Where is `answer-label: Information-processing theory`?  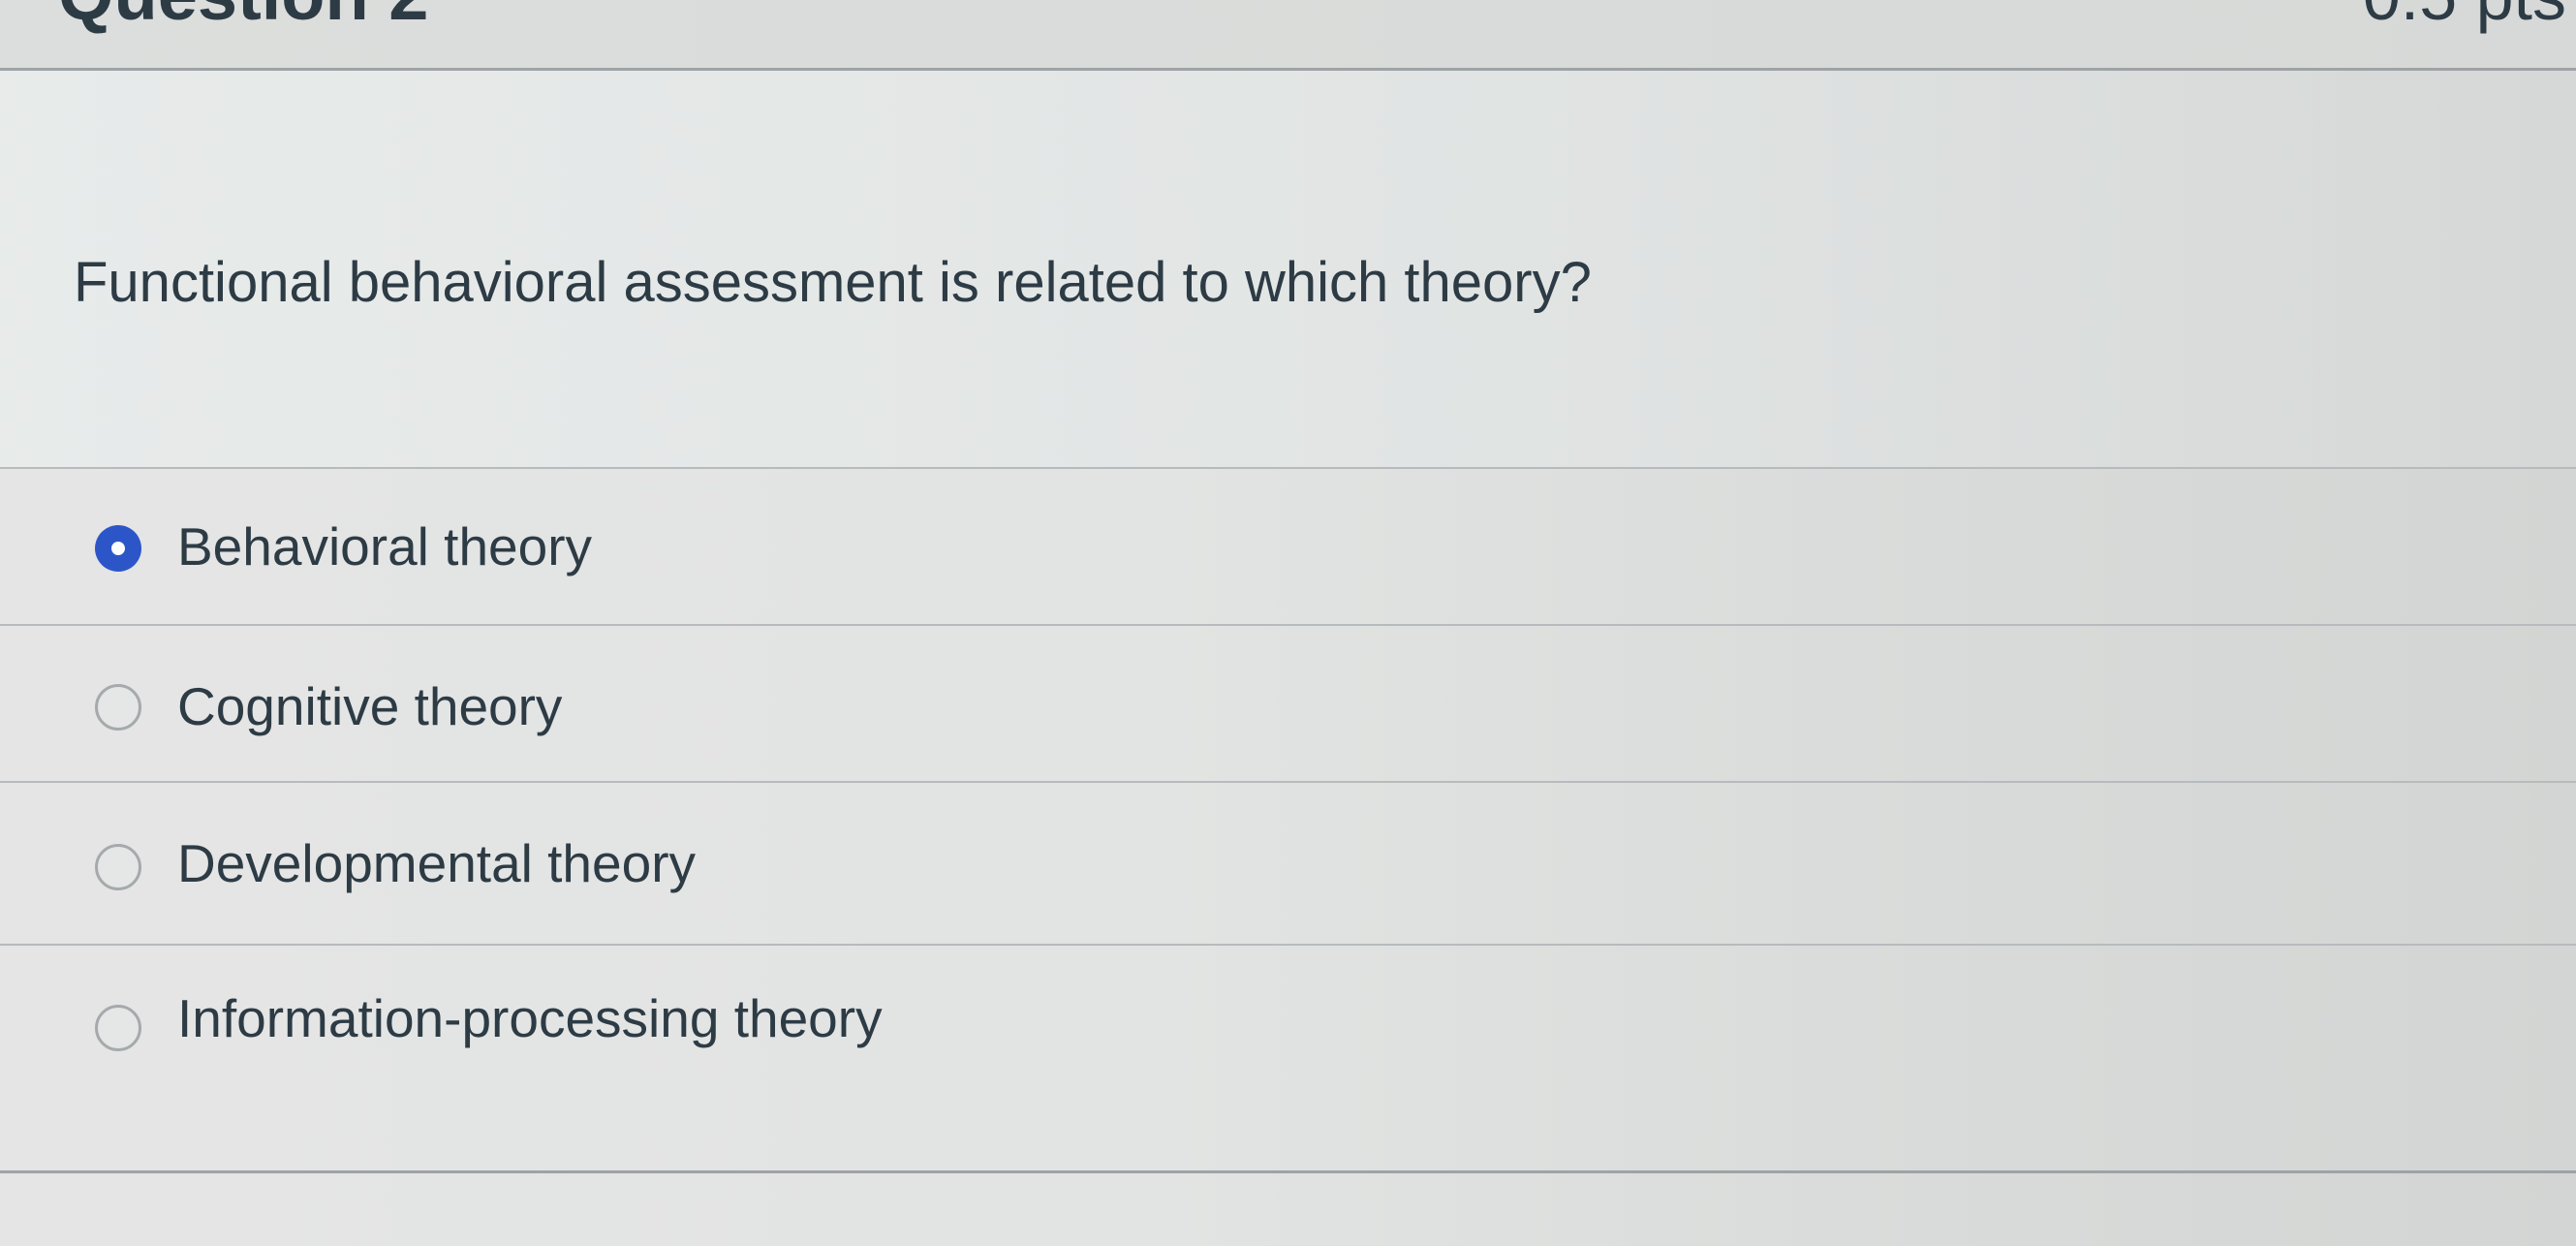
answer-label: Information-processing theory is located at coordinates (530, 1018).